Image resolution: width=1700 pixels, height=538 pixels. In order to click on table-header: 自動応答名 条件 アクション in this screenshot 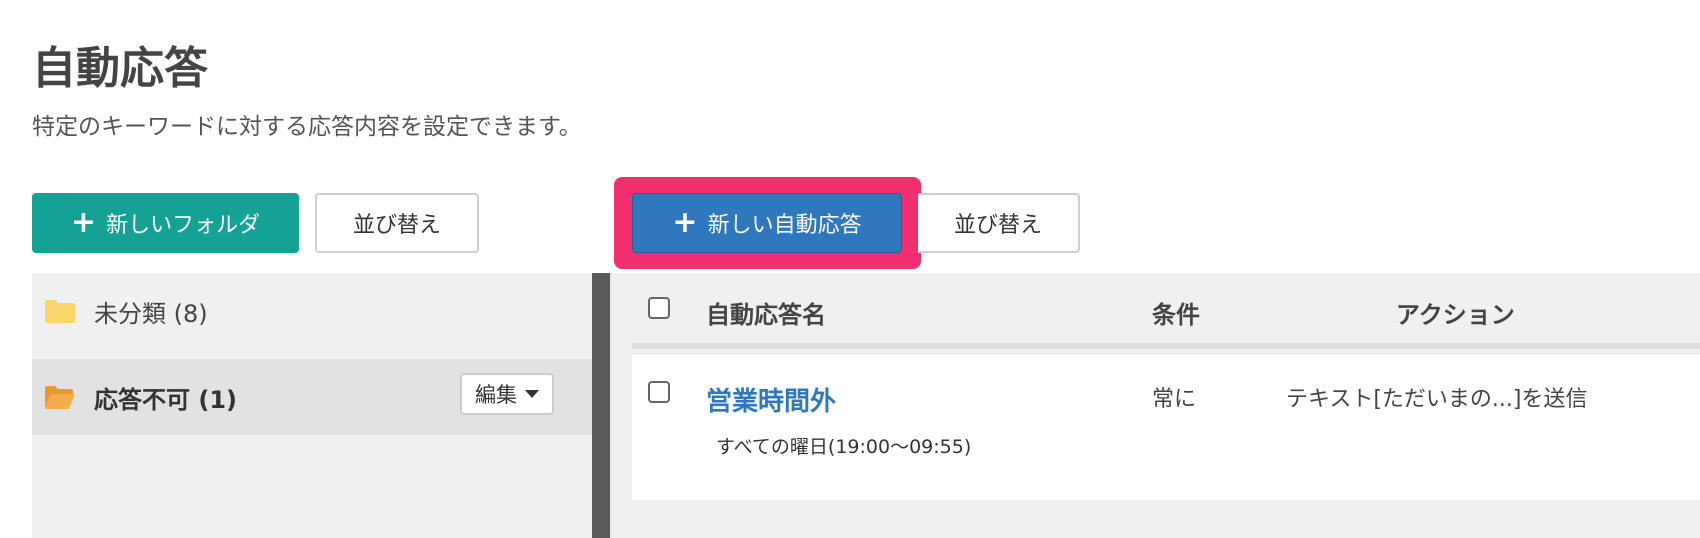, I will do `click(1166, 311)`.